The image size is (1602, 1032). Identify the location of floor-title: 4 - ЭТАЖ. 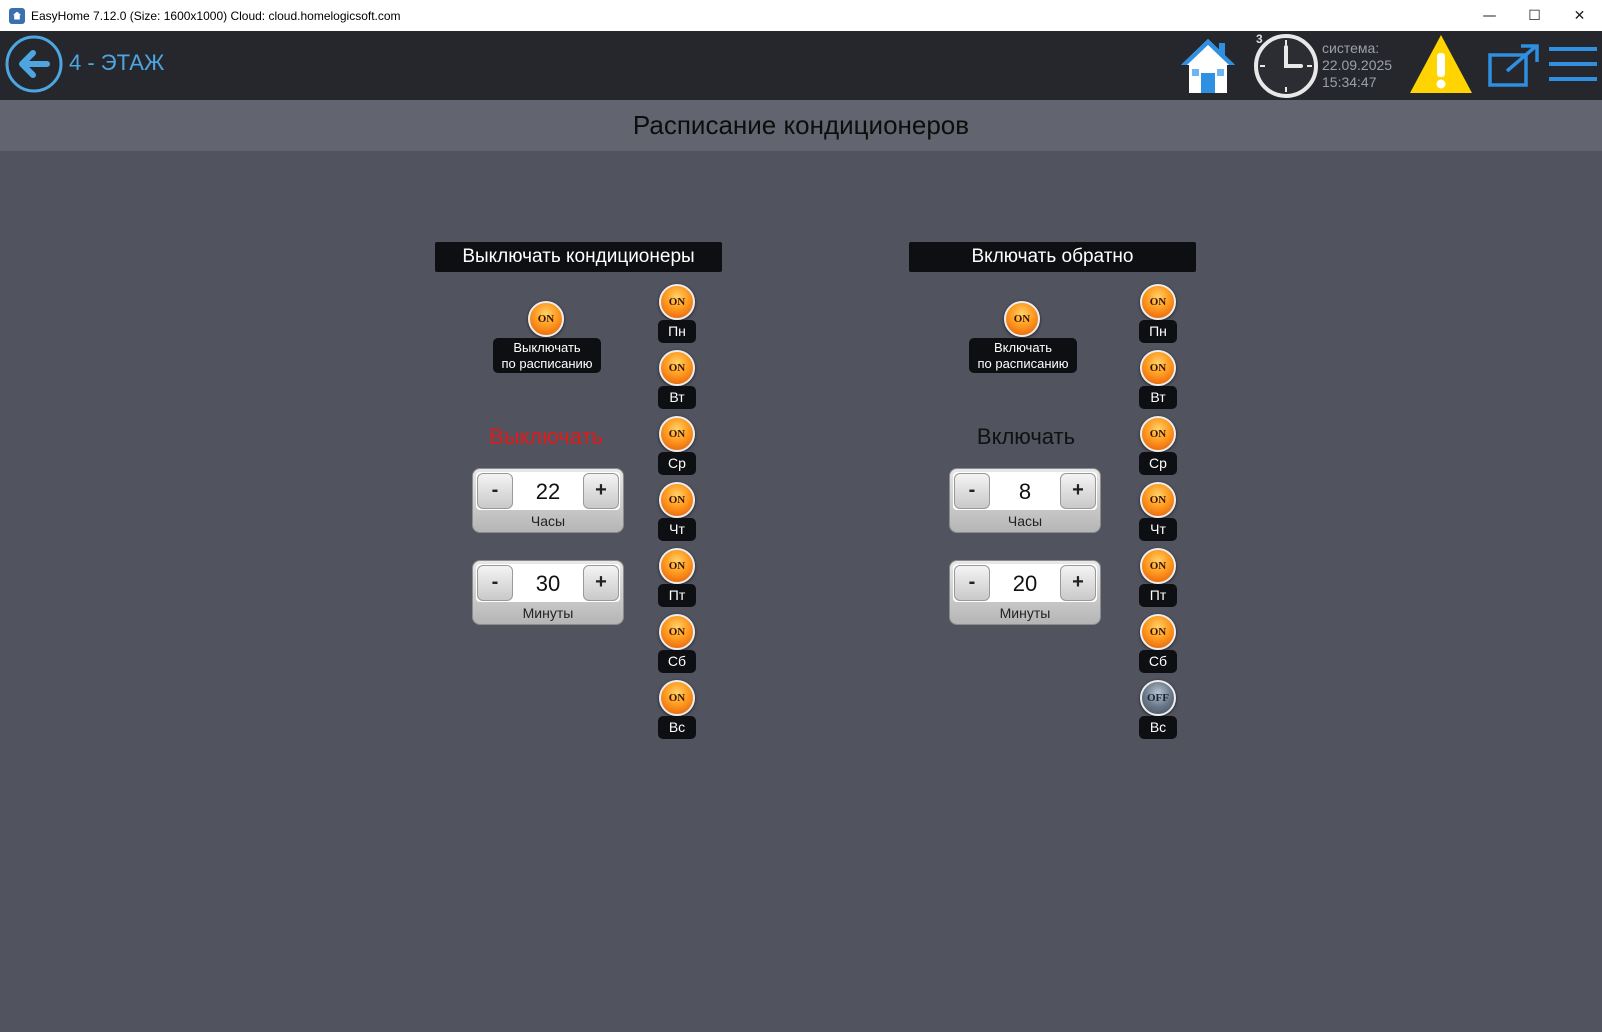
(116, 63).